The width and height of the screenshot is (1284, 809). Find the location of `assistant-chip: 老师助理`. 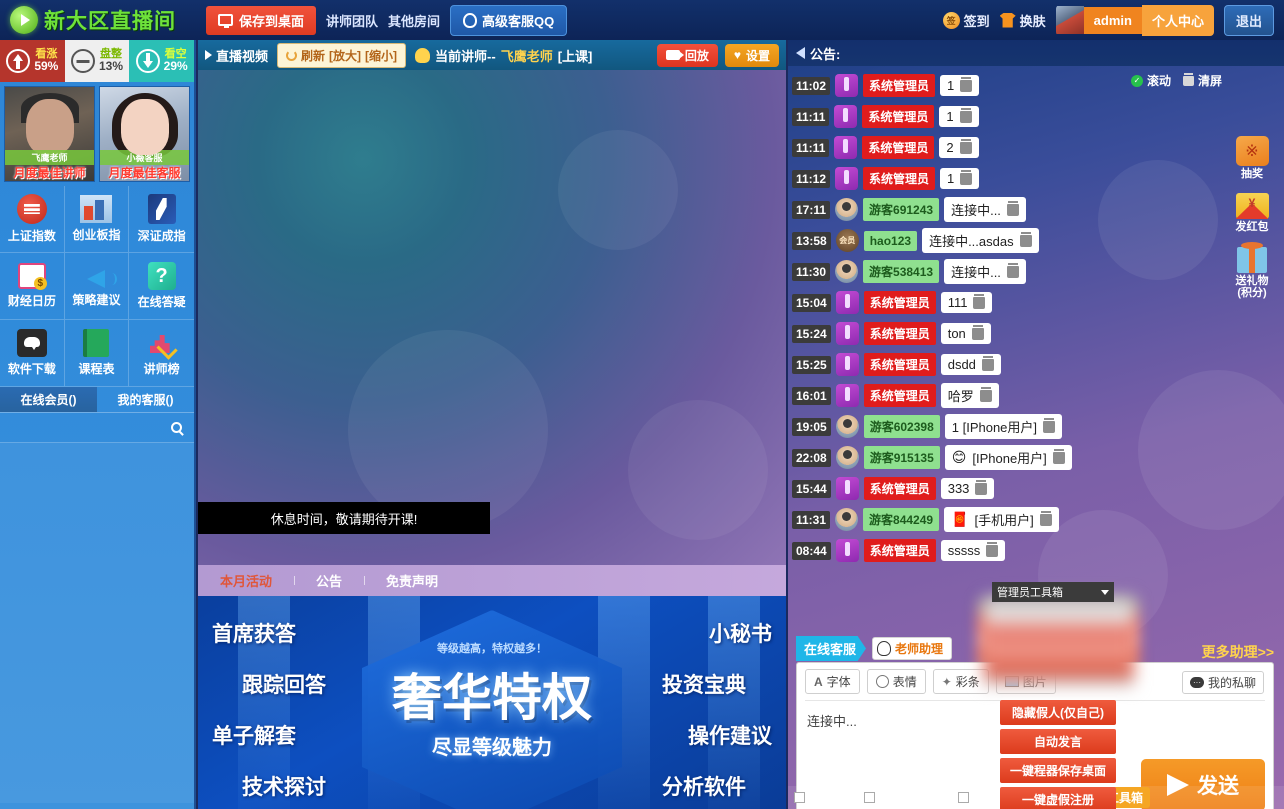

assistant-chip: 老师助理 is located at coordinates (912, 648).